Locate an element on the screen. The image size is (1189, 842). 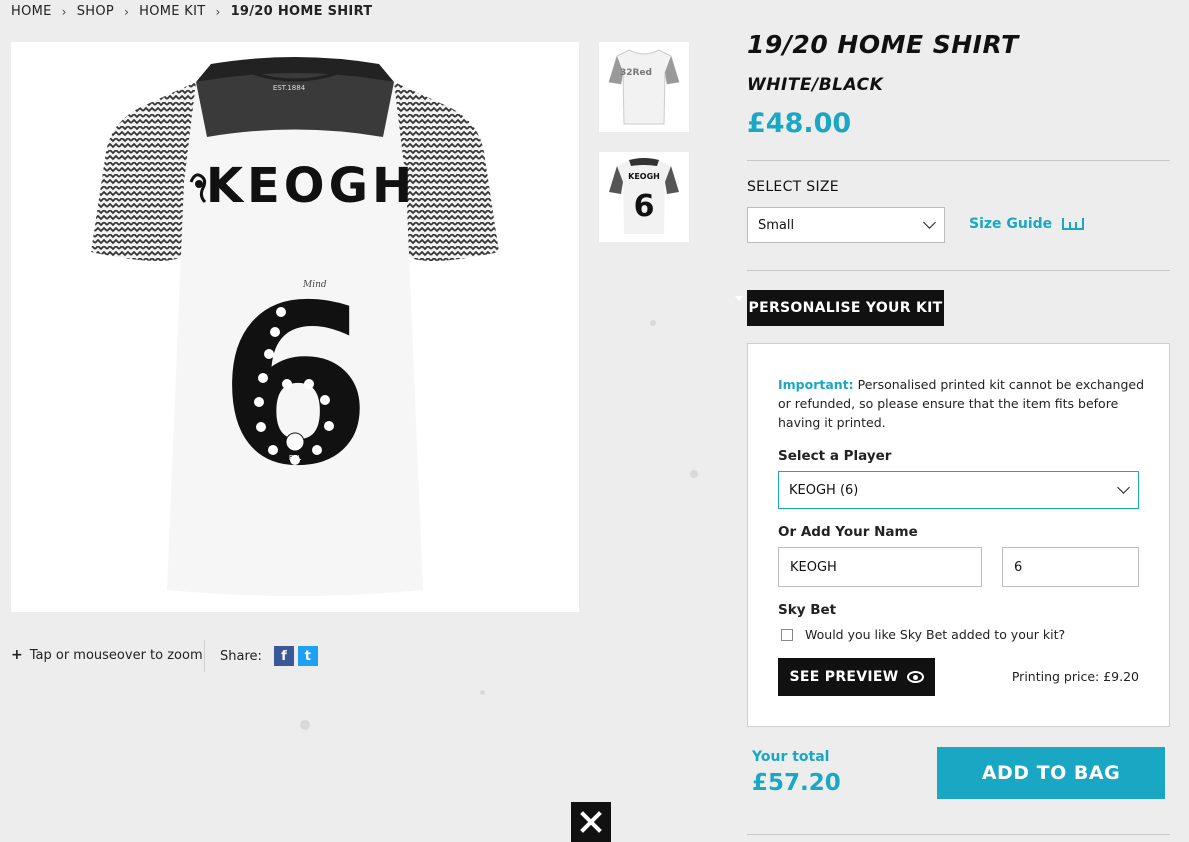
see-preview-label: SEE PREVIEW is located at coordinates (844, 677).